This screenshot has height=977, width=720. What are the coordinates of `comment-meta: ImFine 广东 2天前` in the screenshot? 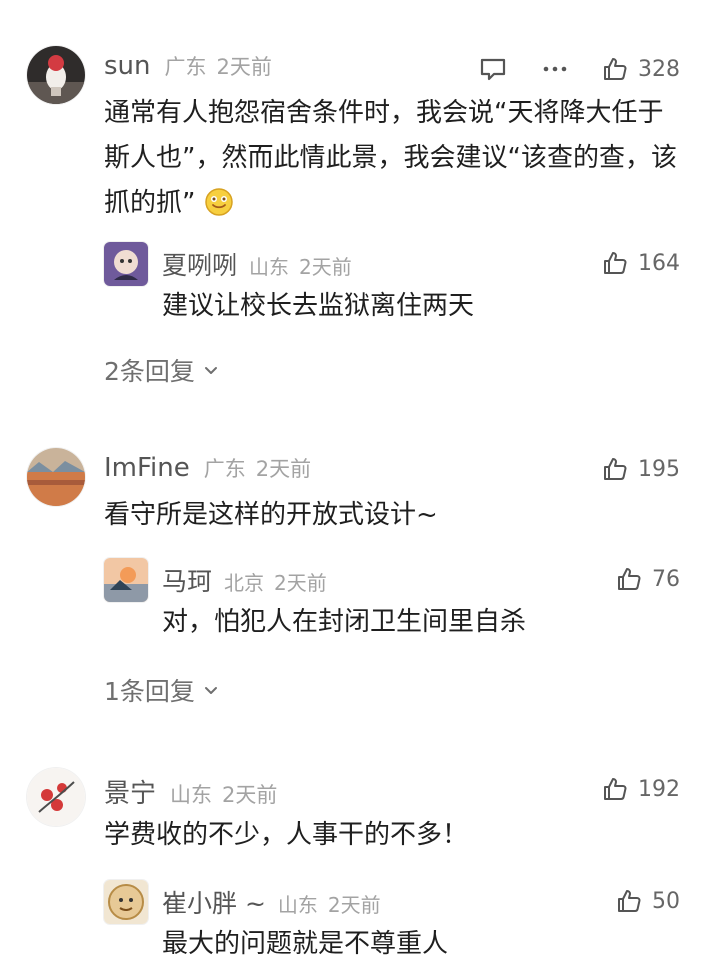 It's located at (207, 470).